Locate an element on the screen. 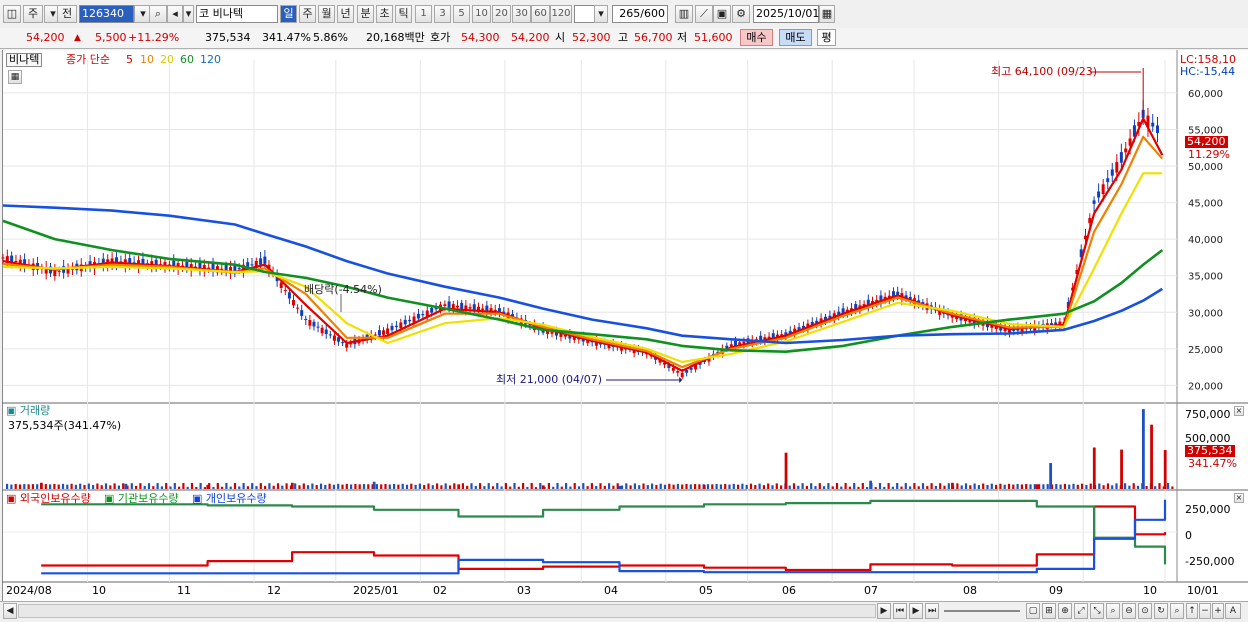 The width and height of the screenshot is (1248, 622). horizontal-scrollbar is located at coordinates (447, 611).